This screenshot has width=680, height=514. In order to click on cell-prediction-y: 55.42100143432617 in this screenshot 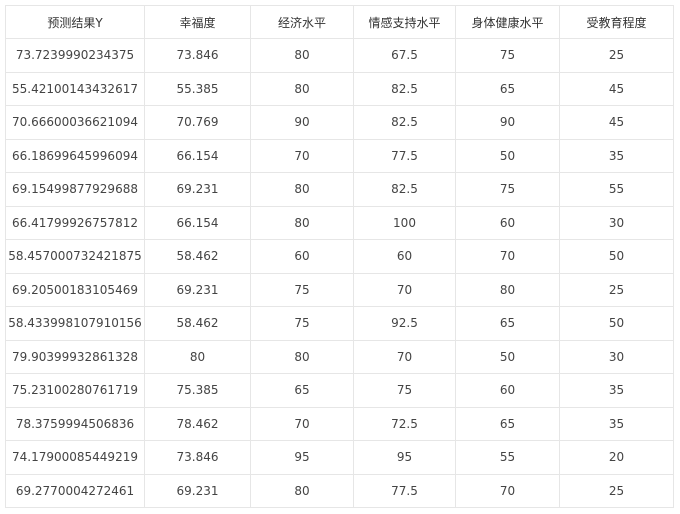, I will do `click(75, 88)`.